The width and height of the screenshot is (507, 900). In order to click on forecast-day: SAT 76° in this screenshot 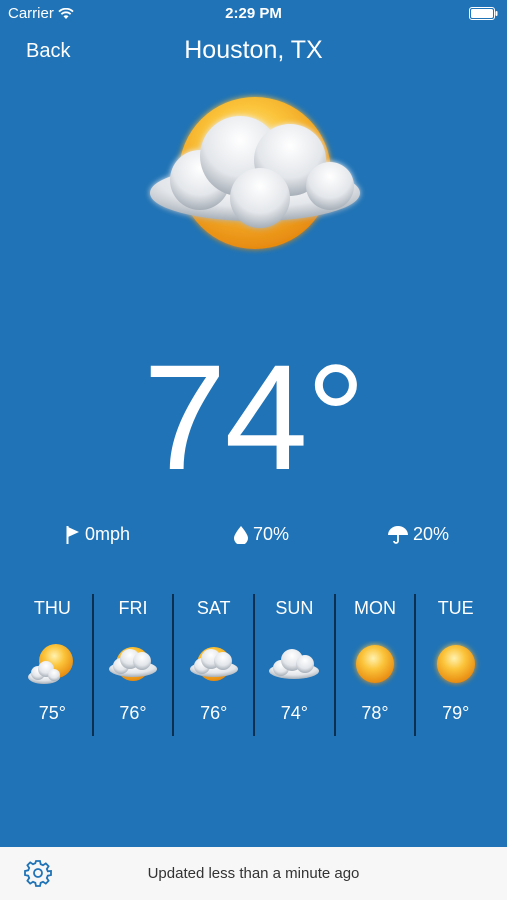, I will do `click(212, 665)`.